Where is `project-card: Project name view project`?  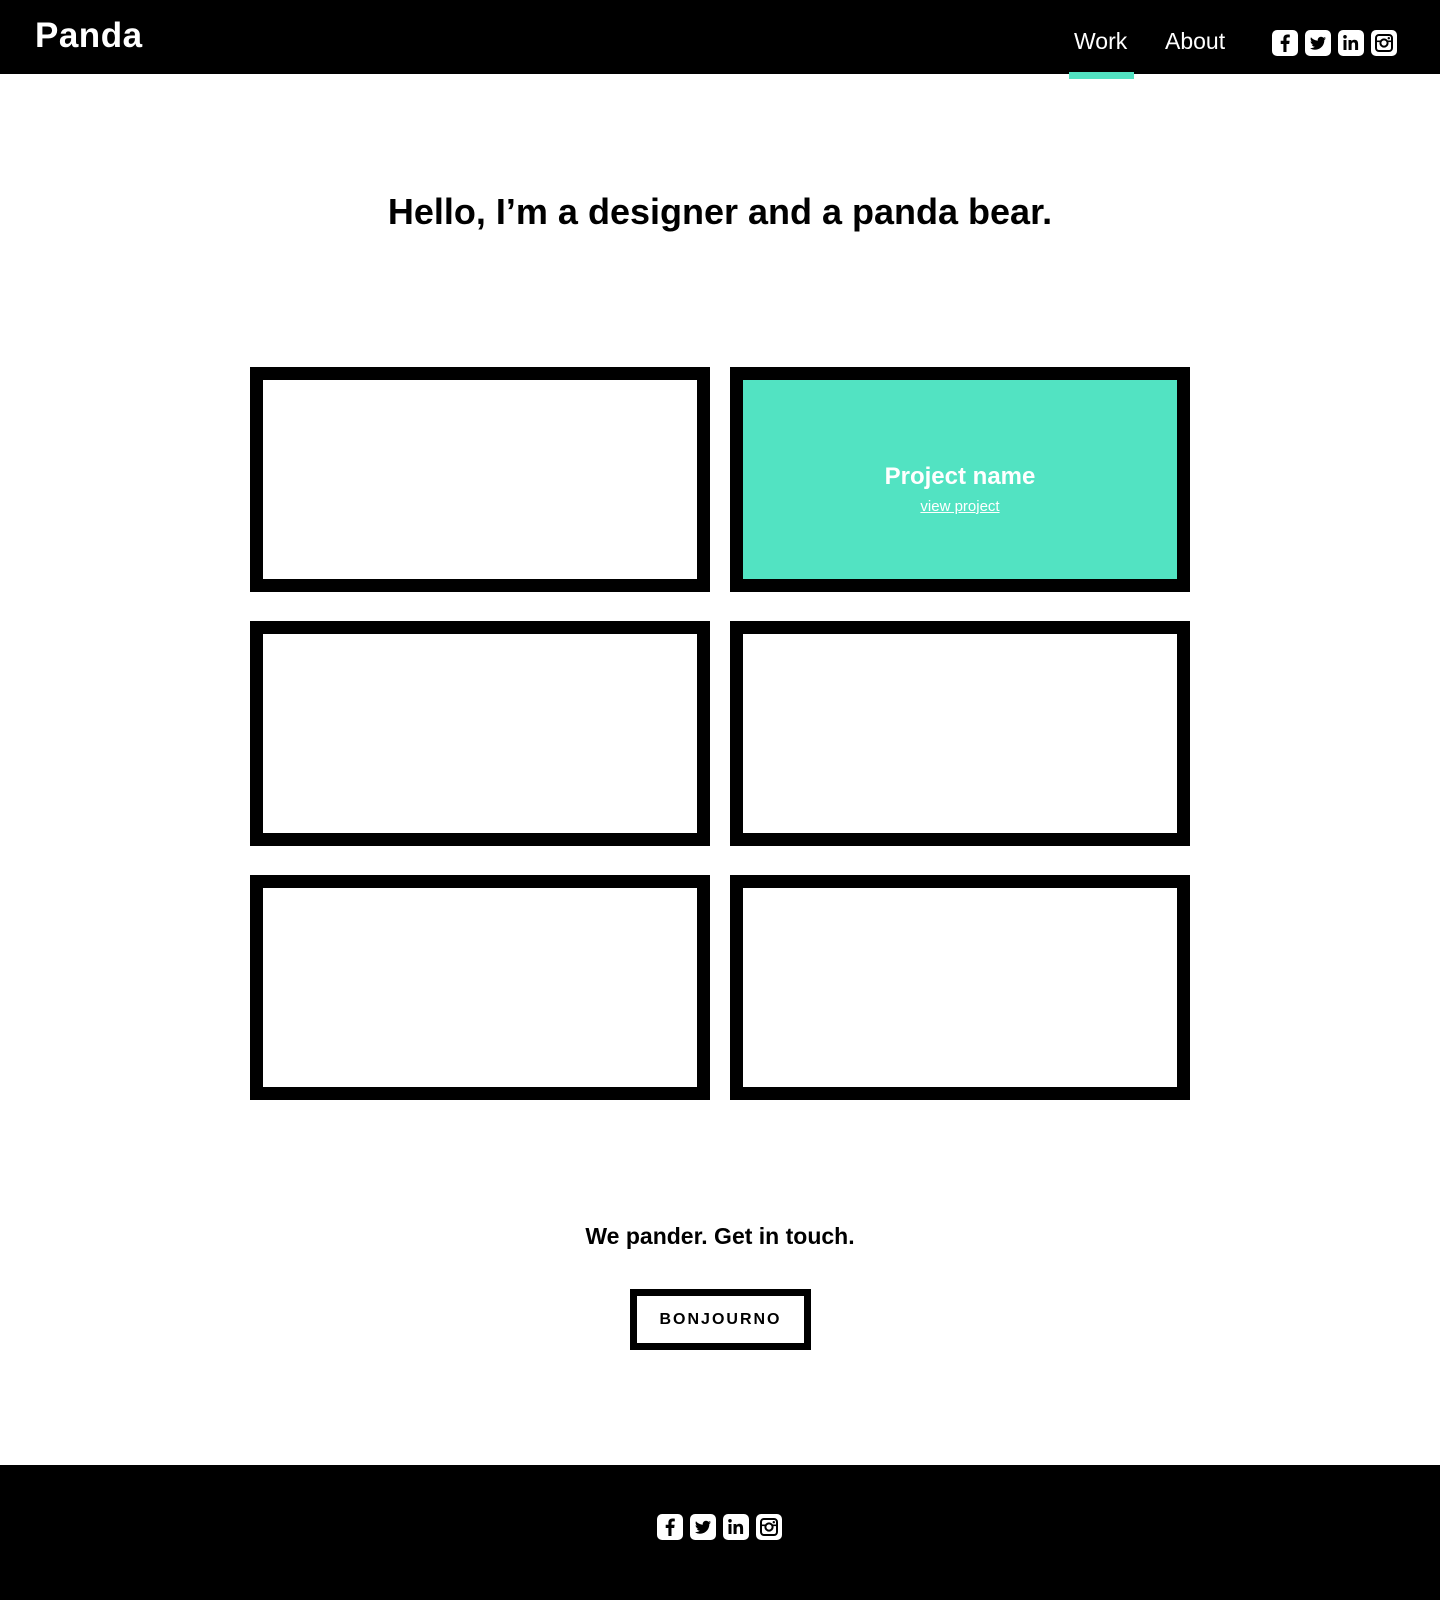
project-card: Project name view project is located at coordinates (960, 479).